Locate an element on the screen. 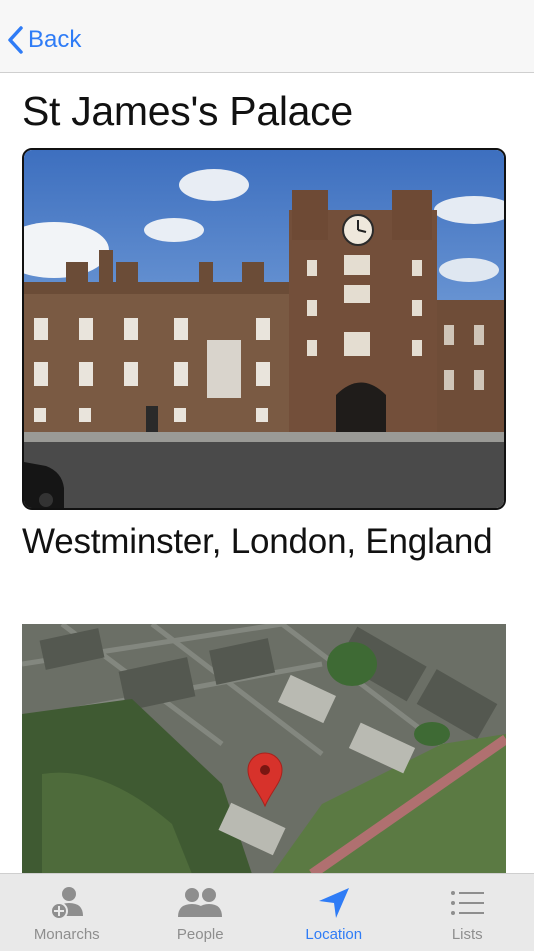  page-title: St James's Palace is located at coordinates (187, 111).